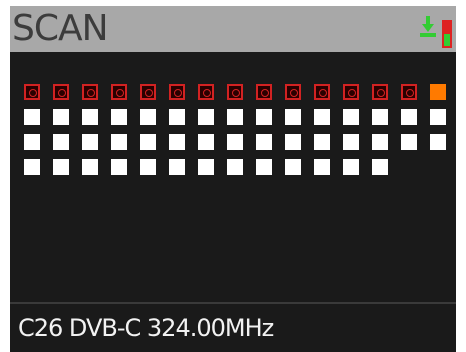 The height and width of the screenshot is (352, 466). What do you see at coordinates (146, 328) in the screenshot?
I see `channel-info: C26 DVB-C 324.00MHz` at bounding box center [146, 328].